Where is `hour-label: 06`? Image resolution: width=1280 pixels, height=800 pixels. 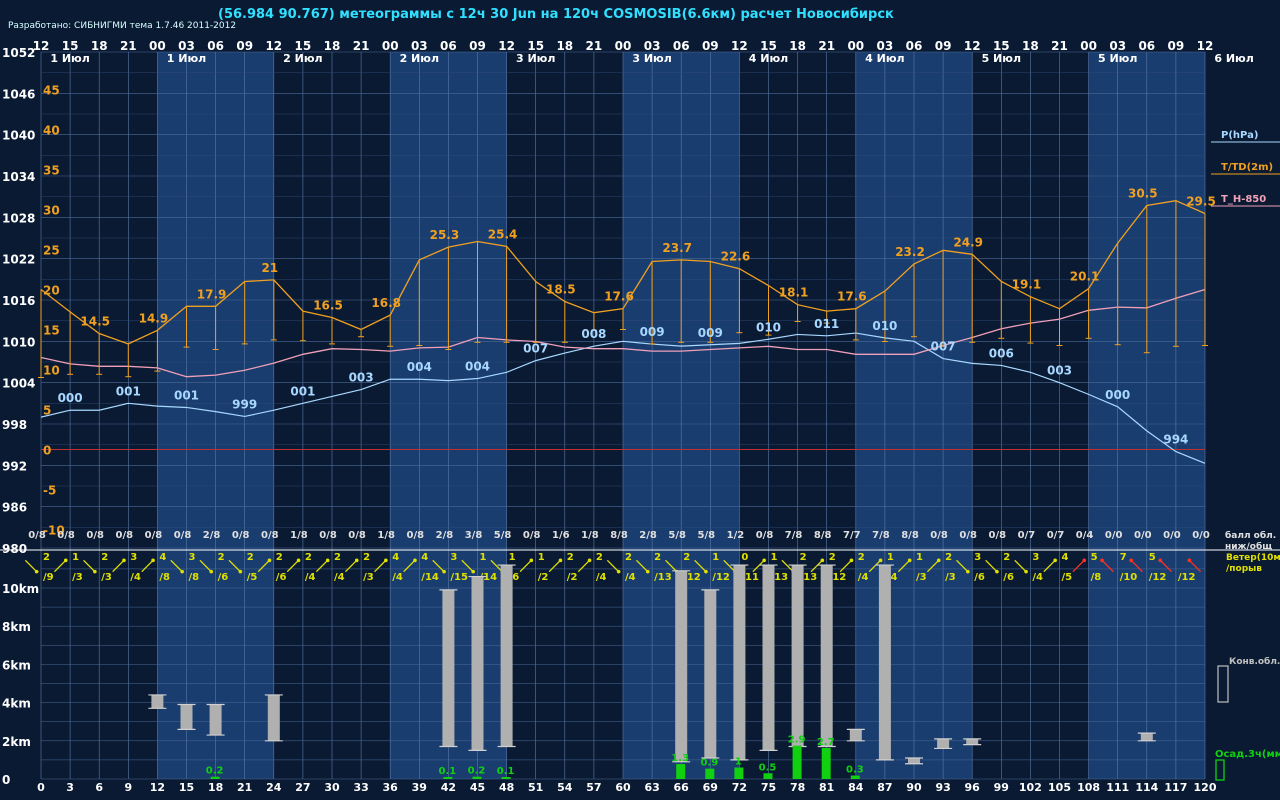
hour-label: 06 is located at coordinates (914, 46).